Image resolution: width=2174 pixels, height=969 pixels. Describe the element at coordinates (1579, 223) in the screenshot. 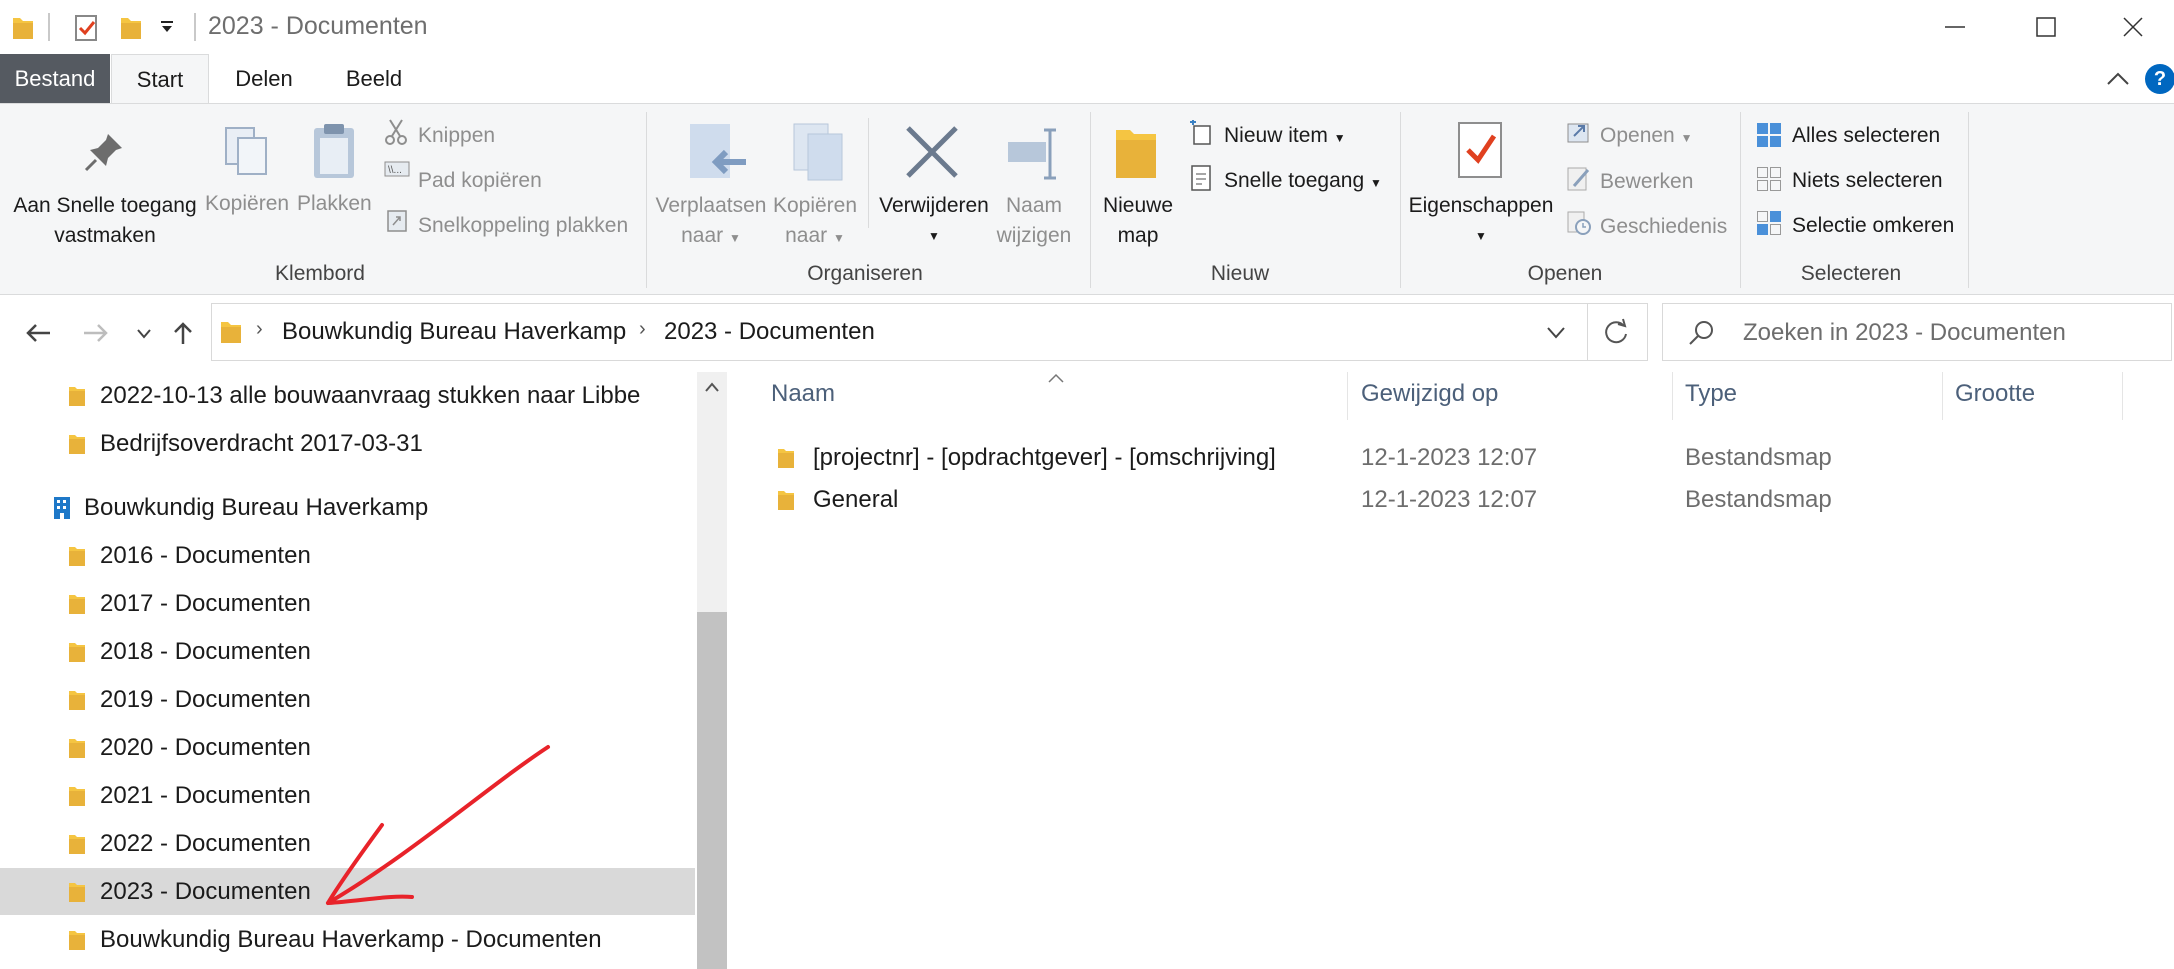

I see `history-icon` at that location.